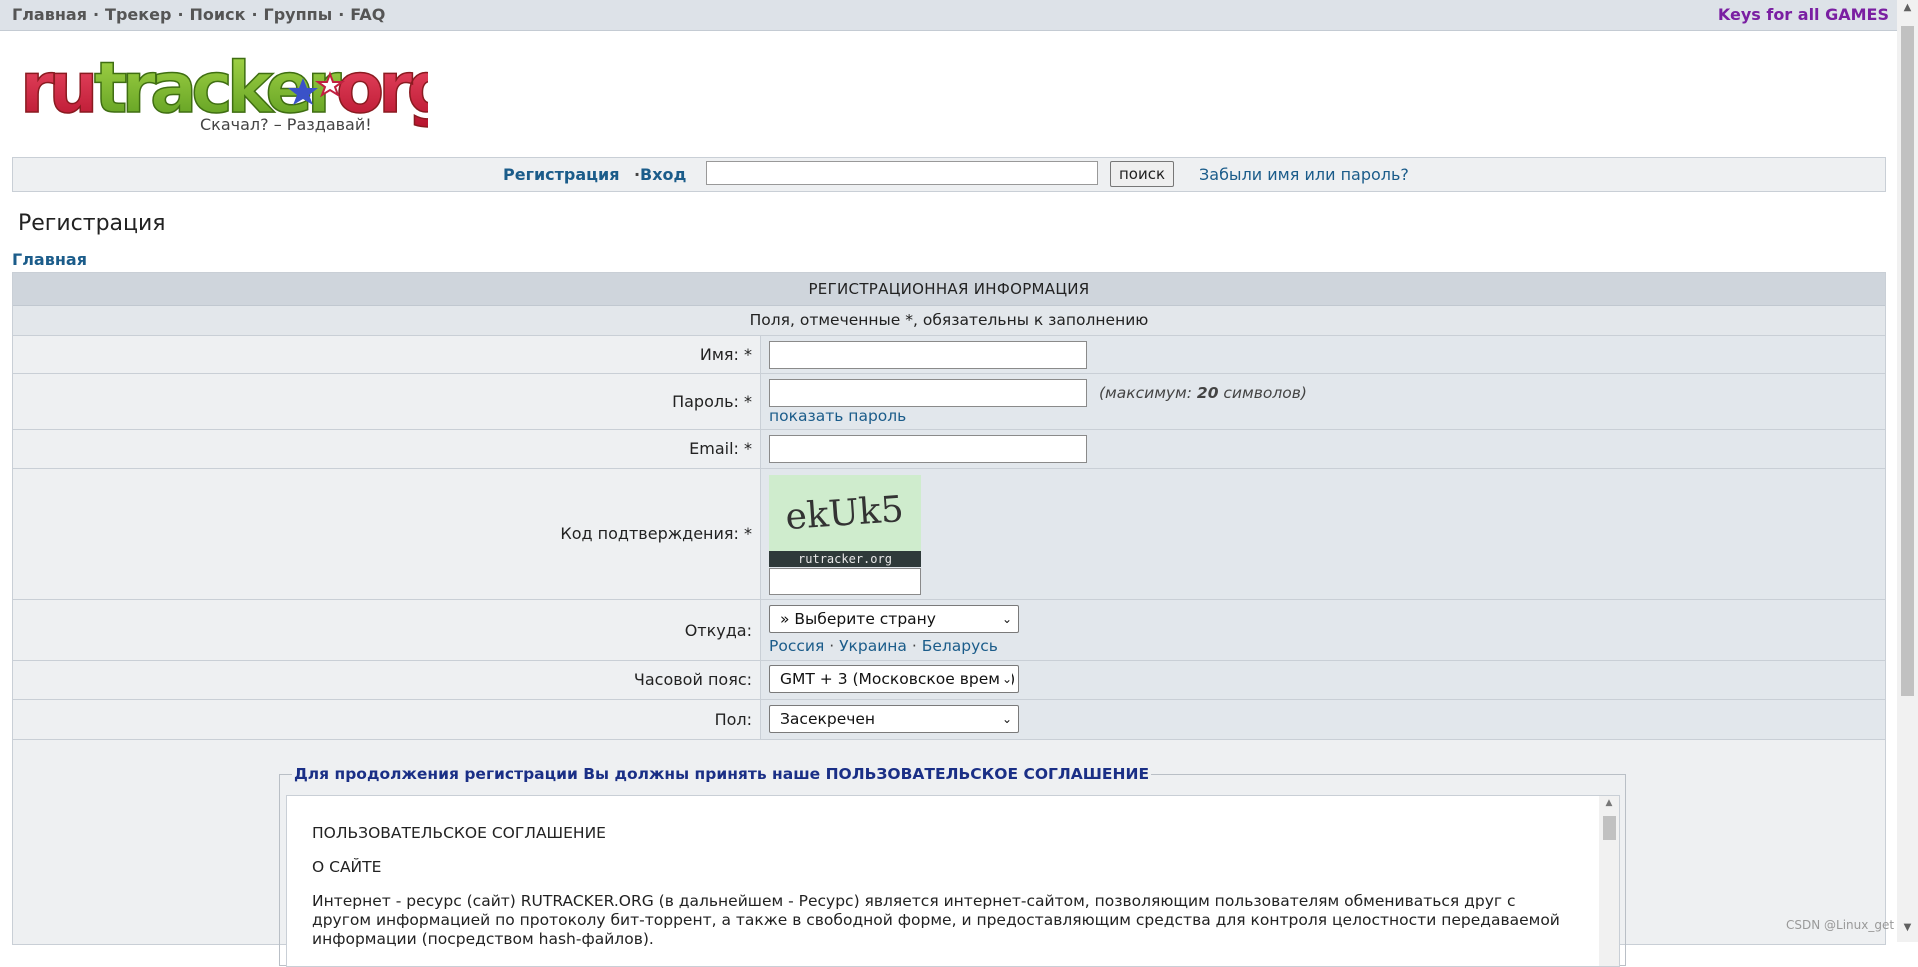 The width and height of the screenshot is (1918, 967). What do you see at coordinates (949, 289) in the screenshot?
I see `form-header: РЕГИСТРАЦИОННАЯ ИНФОРМАЦИЯ` at bounding box center [949, 289].